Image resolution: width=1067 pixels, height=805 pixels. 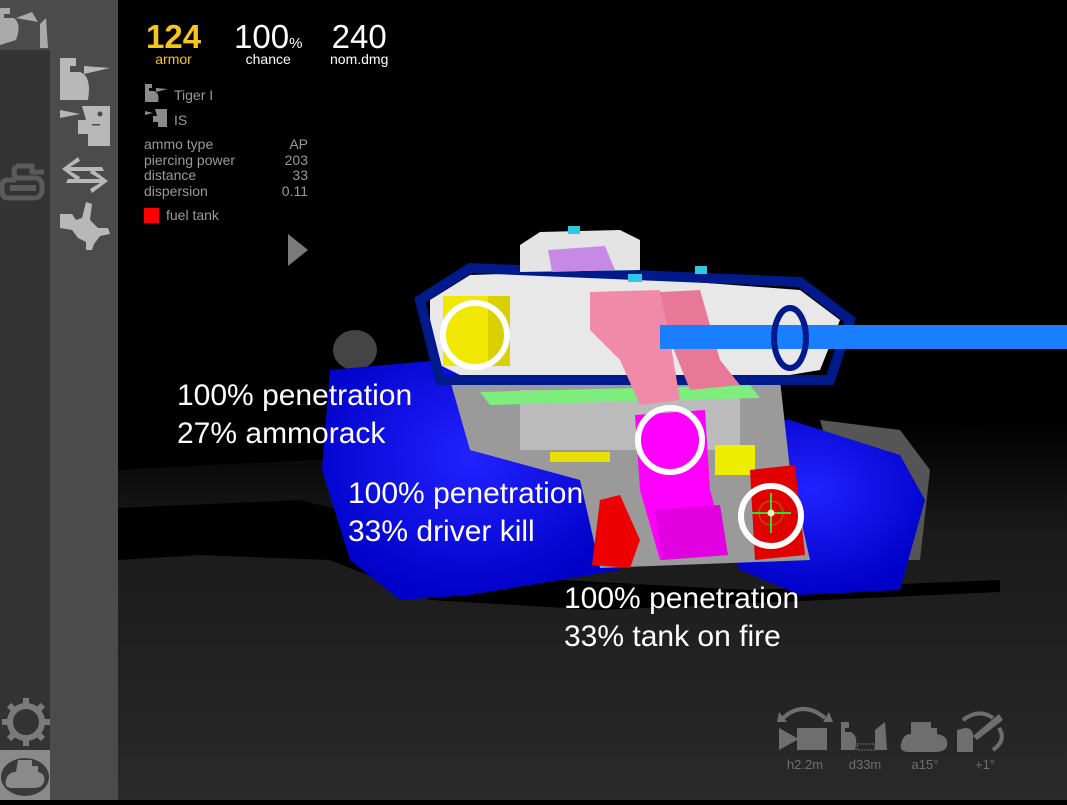 I want to click on param-row: ammo type AP, so click(x=226, y=144).